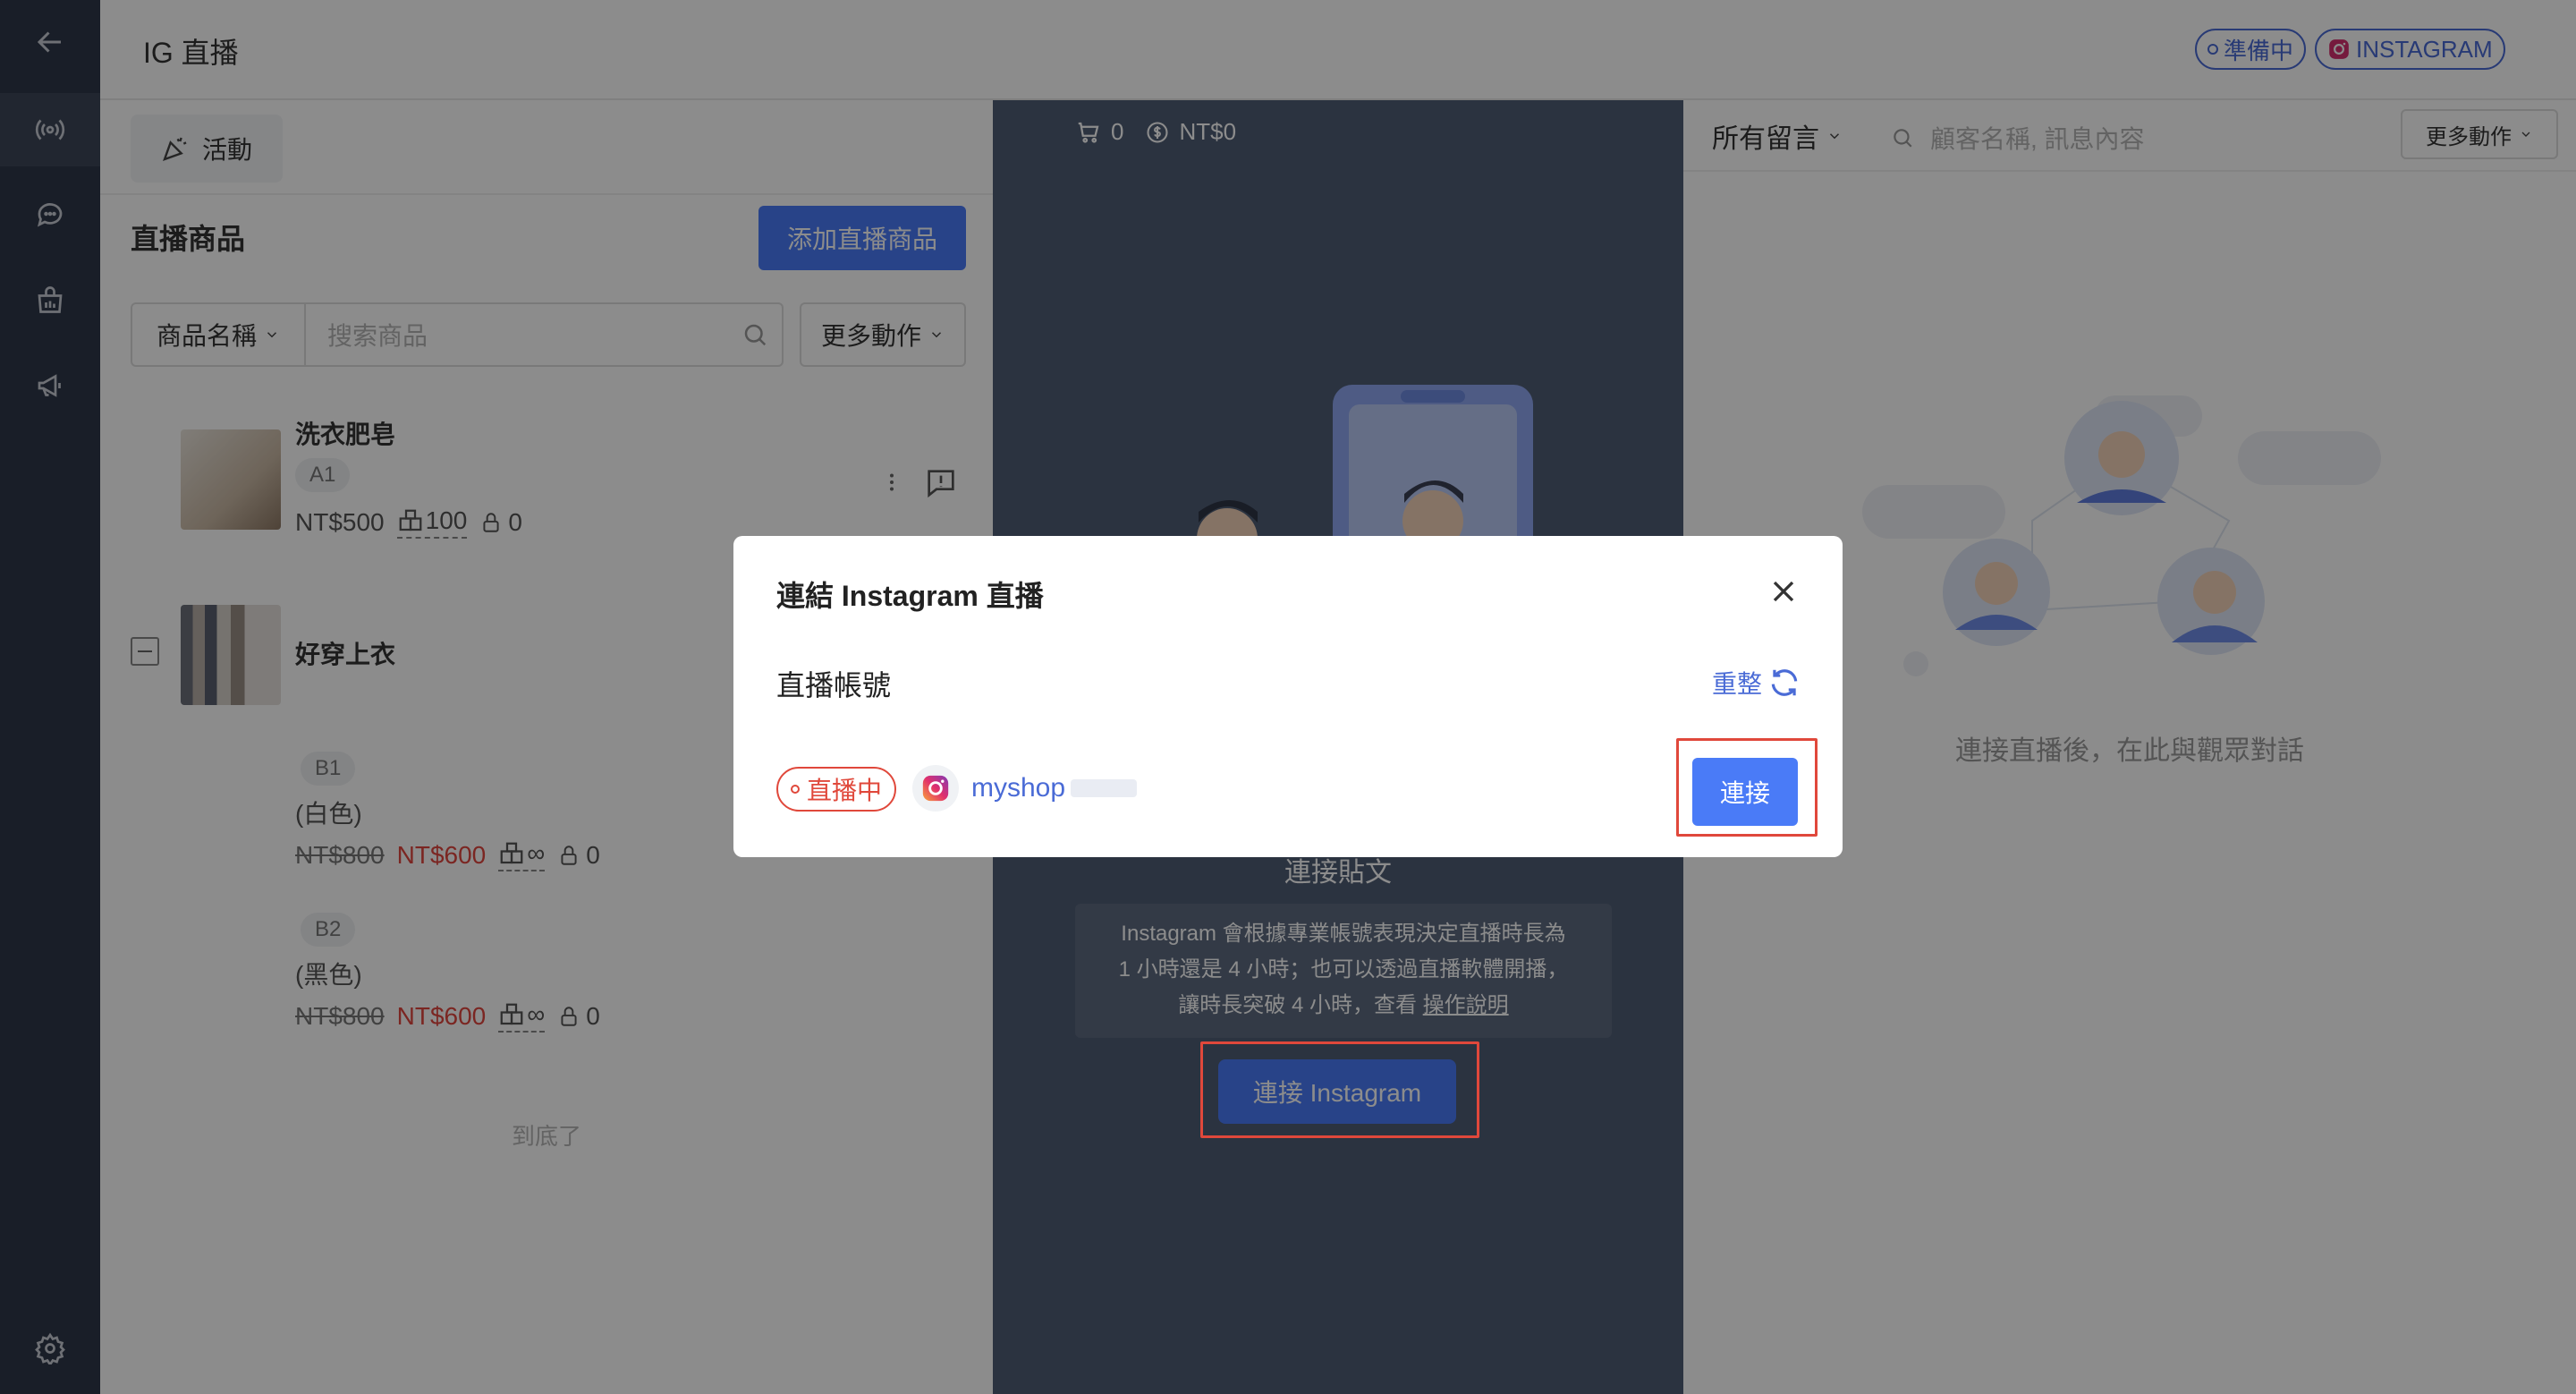  What do you see at coordinates (1104, 788) in the screenshot?
I see `redacted-text` at bounding box center [1104, 788].